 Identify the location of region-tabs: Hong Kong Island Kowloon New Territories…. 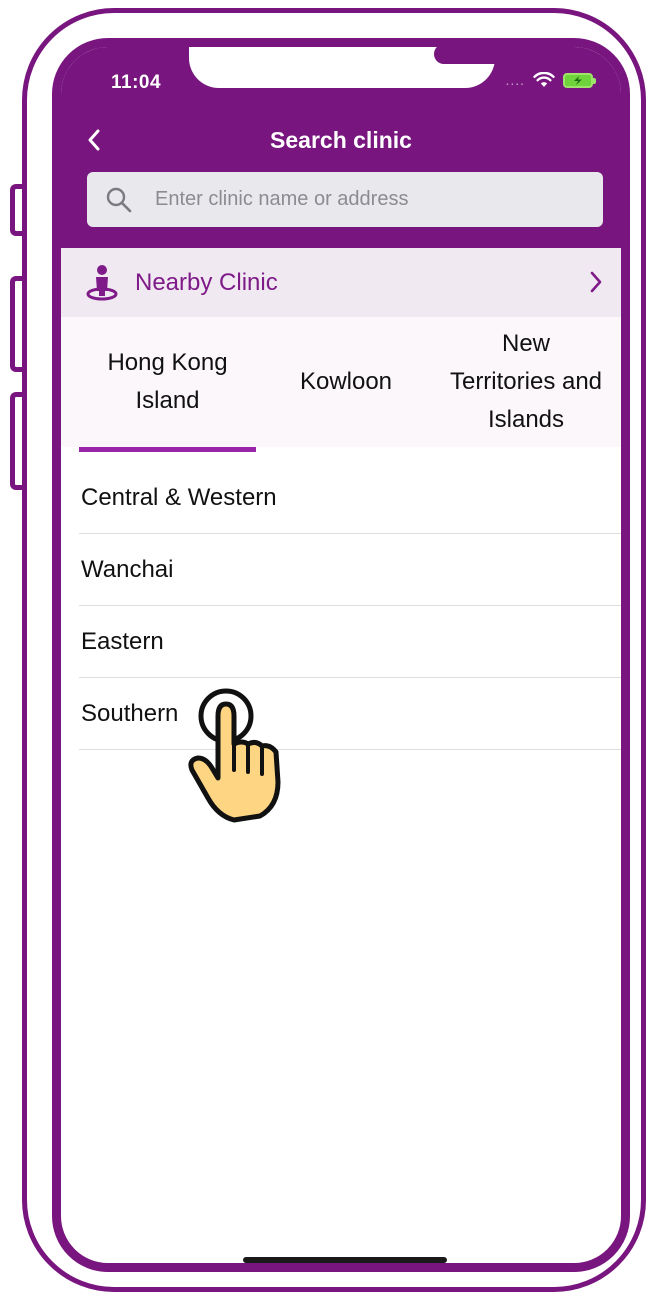
(341, 382).